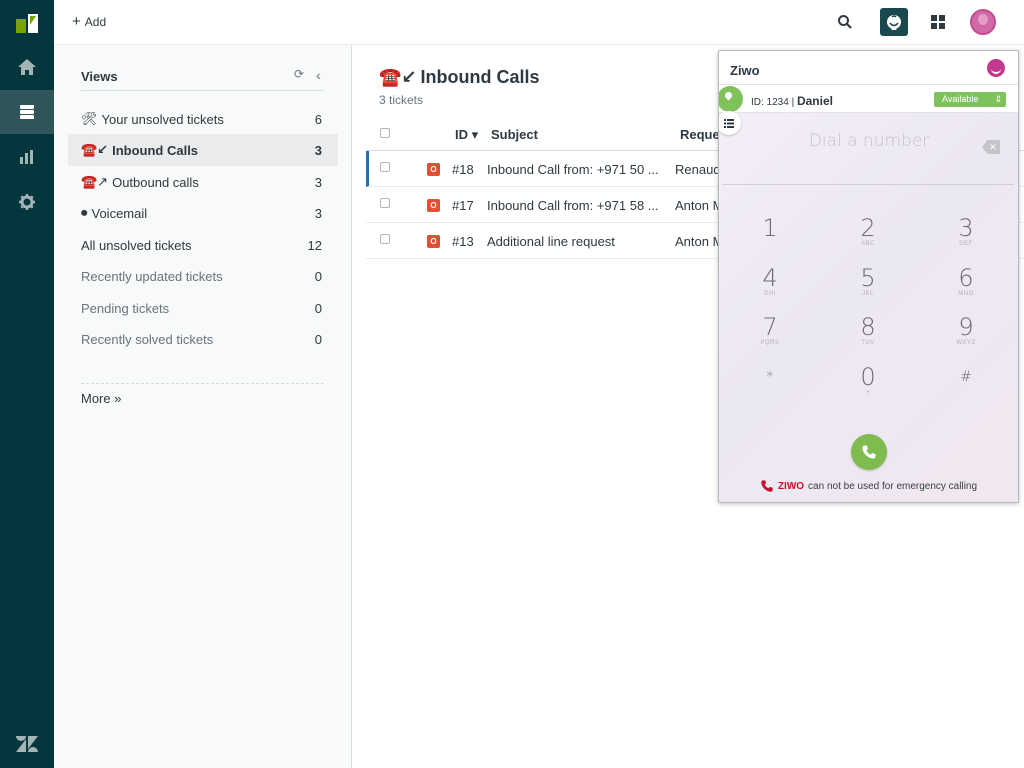  I want to click on agent-name: Daniel, so click(814, 101).